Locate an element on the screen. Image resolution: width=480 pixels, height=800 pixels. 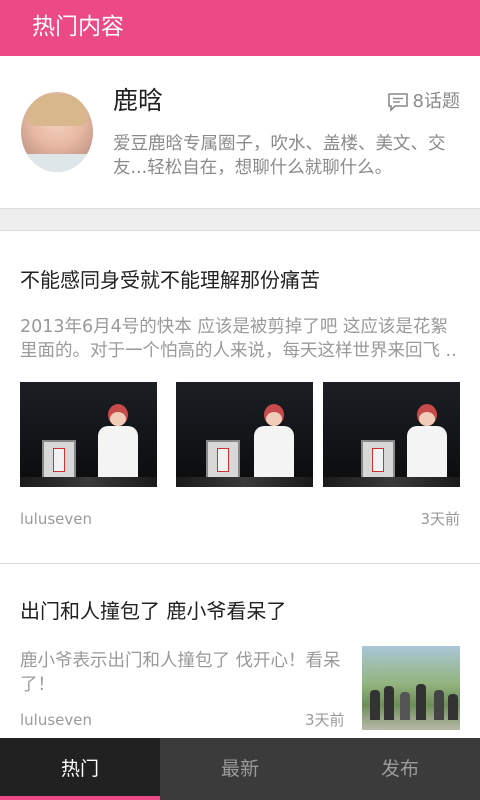
post-title: 出门和人撞包了 鹿小爷看呆了 is located at coordinates (153, 611).